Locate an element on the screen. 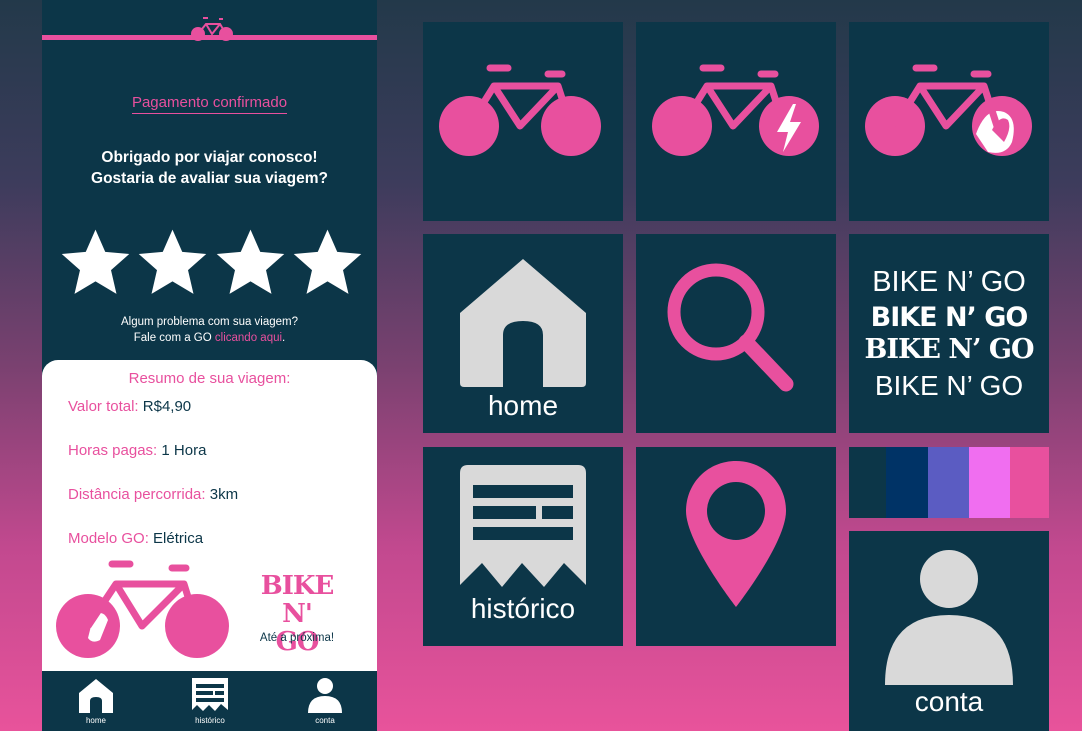  tile-hybrid-bike is located at coordinates (949, 121).